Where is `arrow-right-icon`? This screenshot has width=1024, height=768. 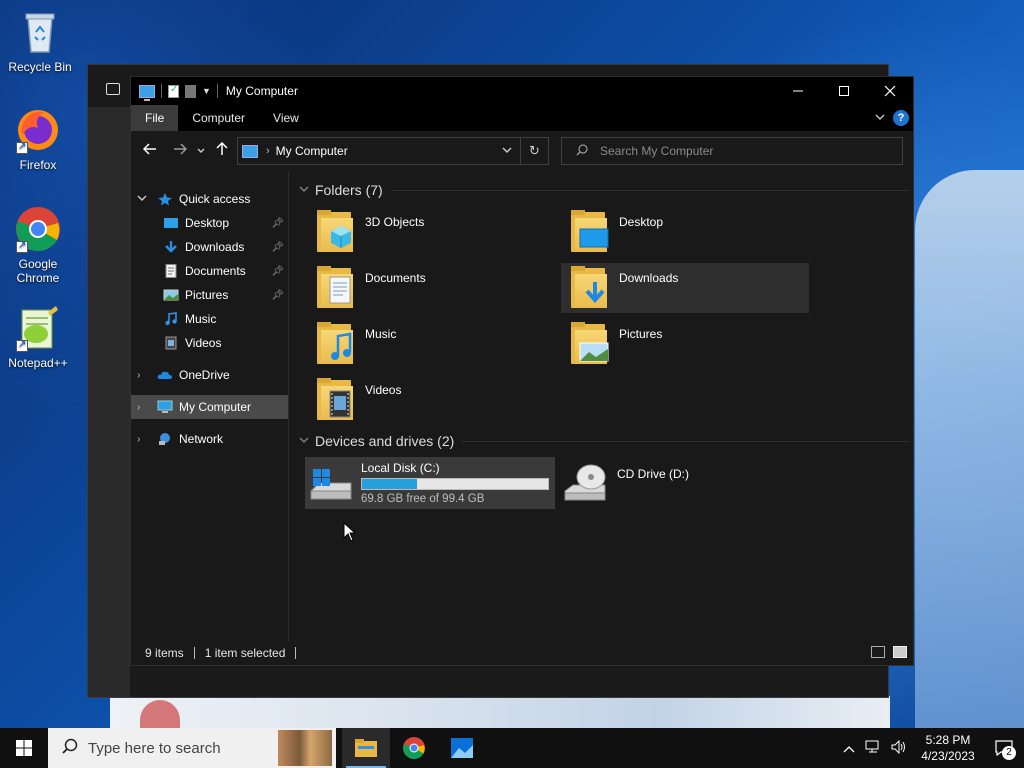 arrow-right-icon is located at coordinates (181, 149).